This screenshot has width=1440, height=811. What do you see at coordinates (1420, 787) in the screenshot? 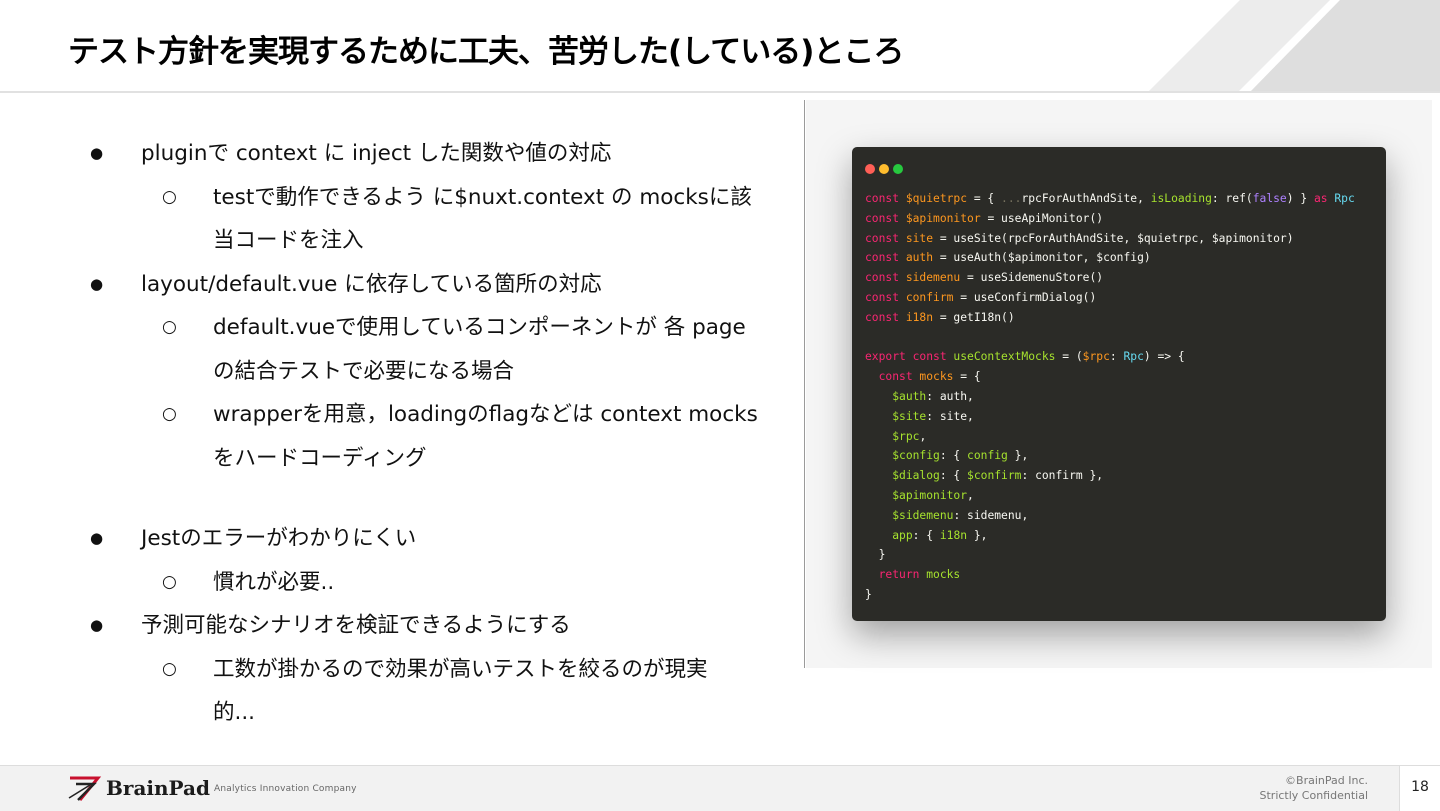
I see `page-number: 18` at bounding box center [1420, 787].